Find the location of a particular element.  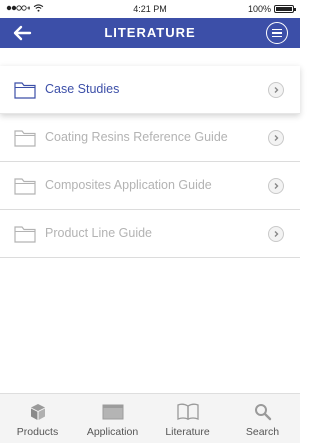

list-item-label: Case Studies is located at coordinates (82, 89).